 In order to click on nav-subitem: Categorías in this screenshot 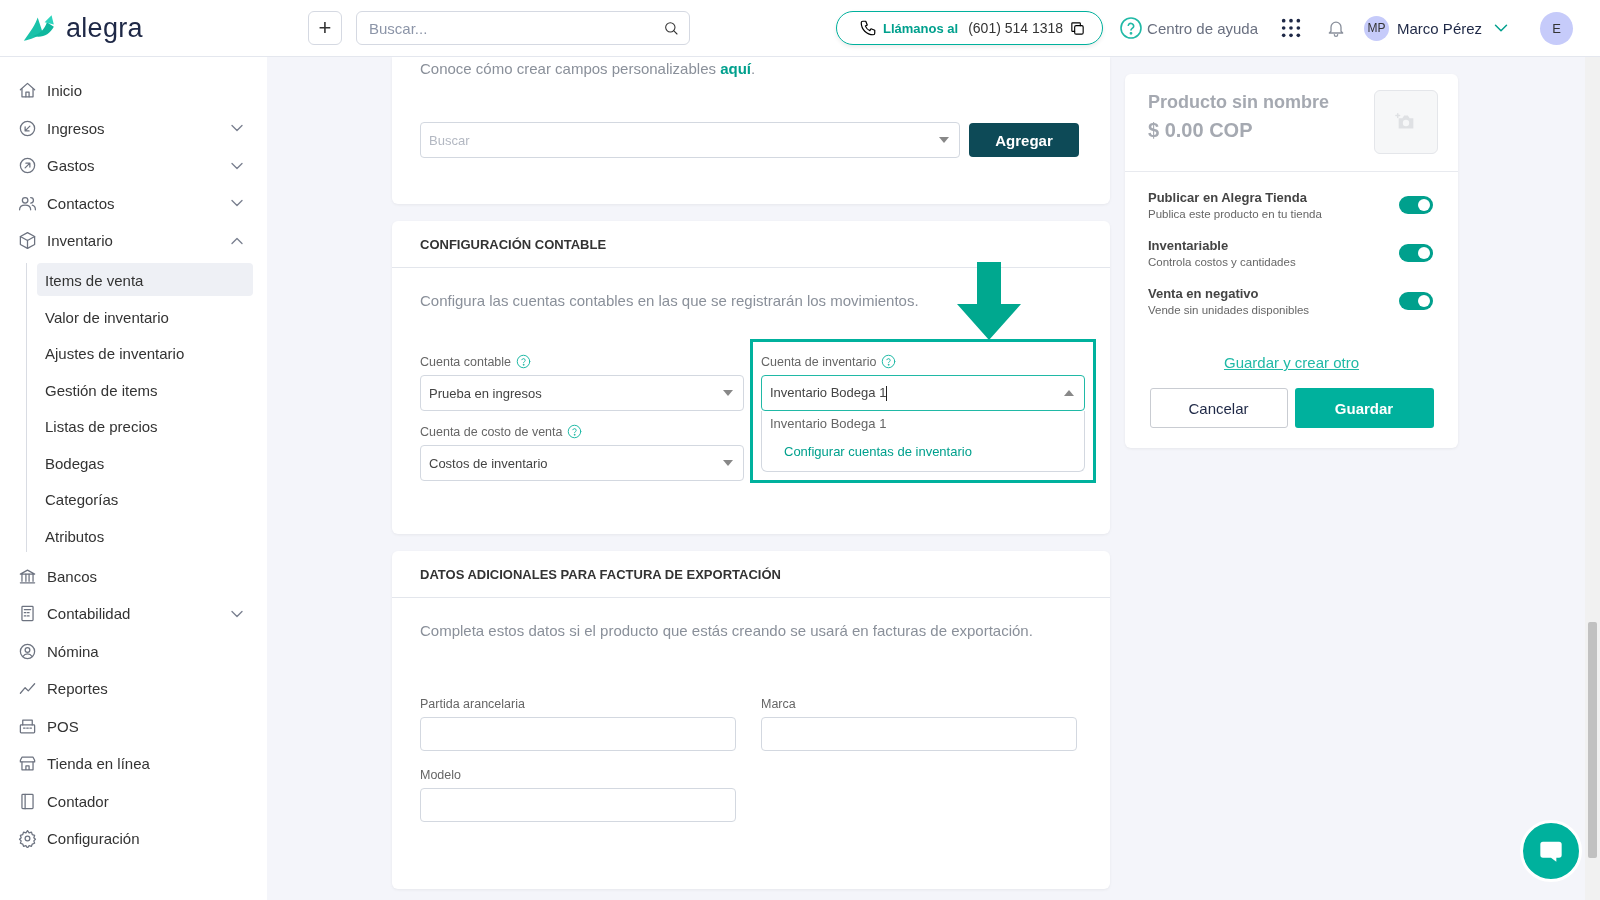, I will do `click(145, 498)`.